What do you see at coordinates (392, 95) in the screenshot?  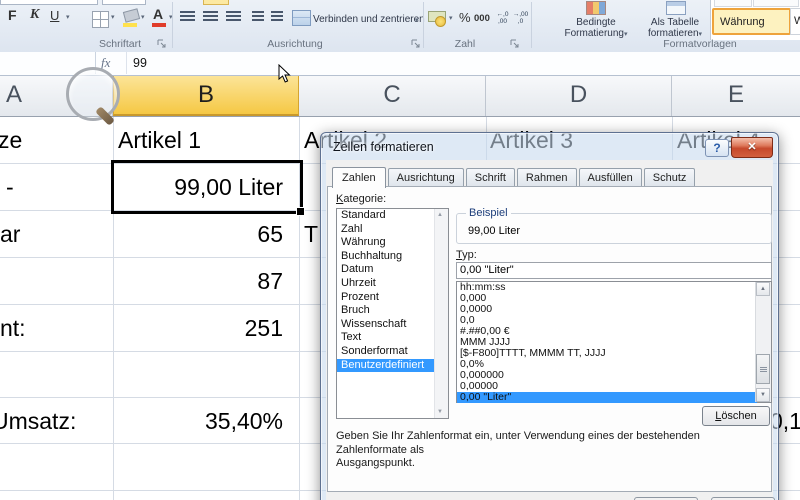 I see `column-header-c: C` at bounding box center [392, 95].